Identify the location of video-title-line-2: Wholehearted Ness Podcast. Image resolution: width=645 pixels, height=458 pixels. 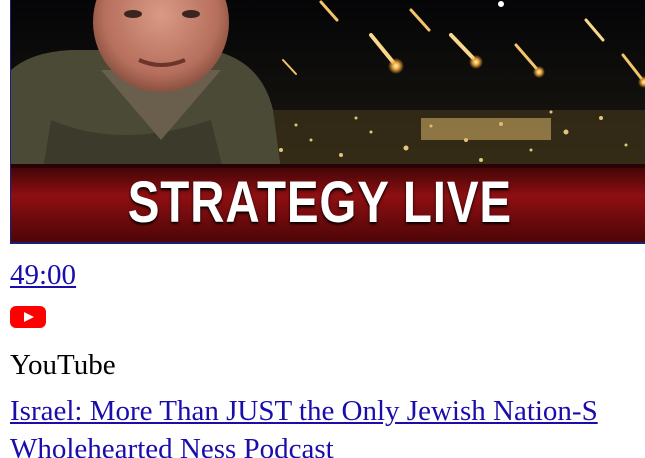
(172, 445).